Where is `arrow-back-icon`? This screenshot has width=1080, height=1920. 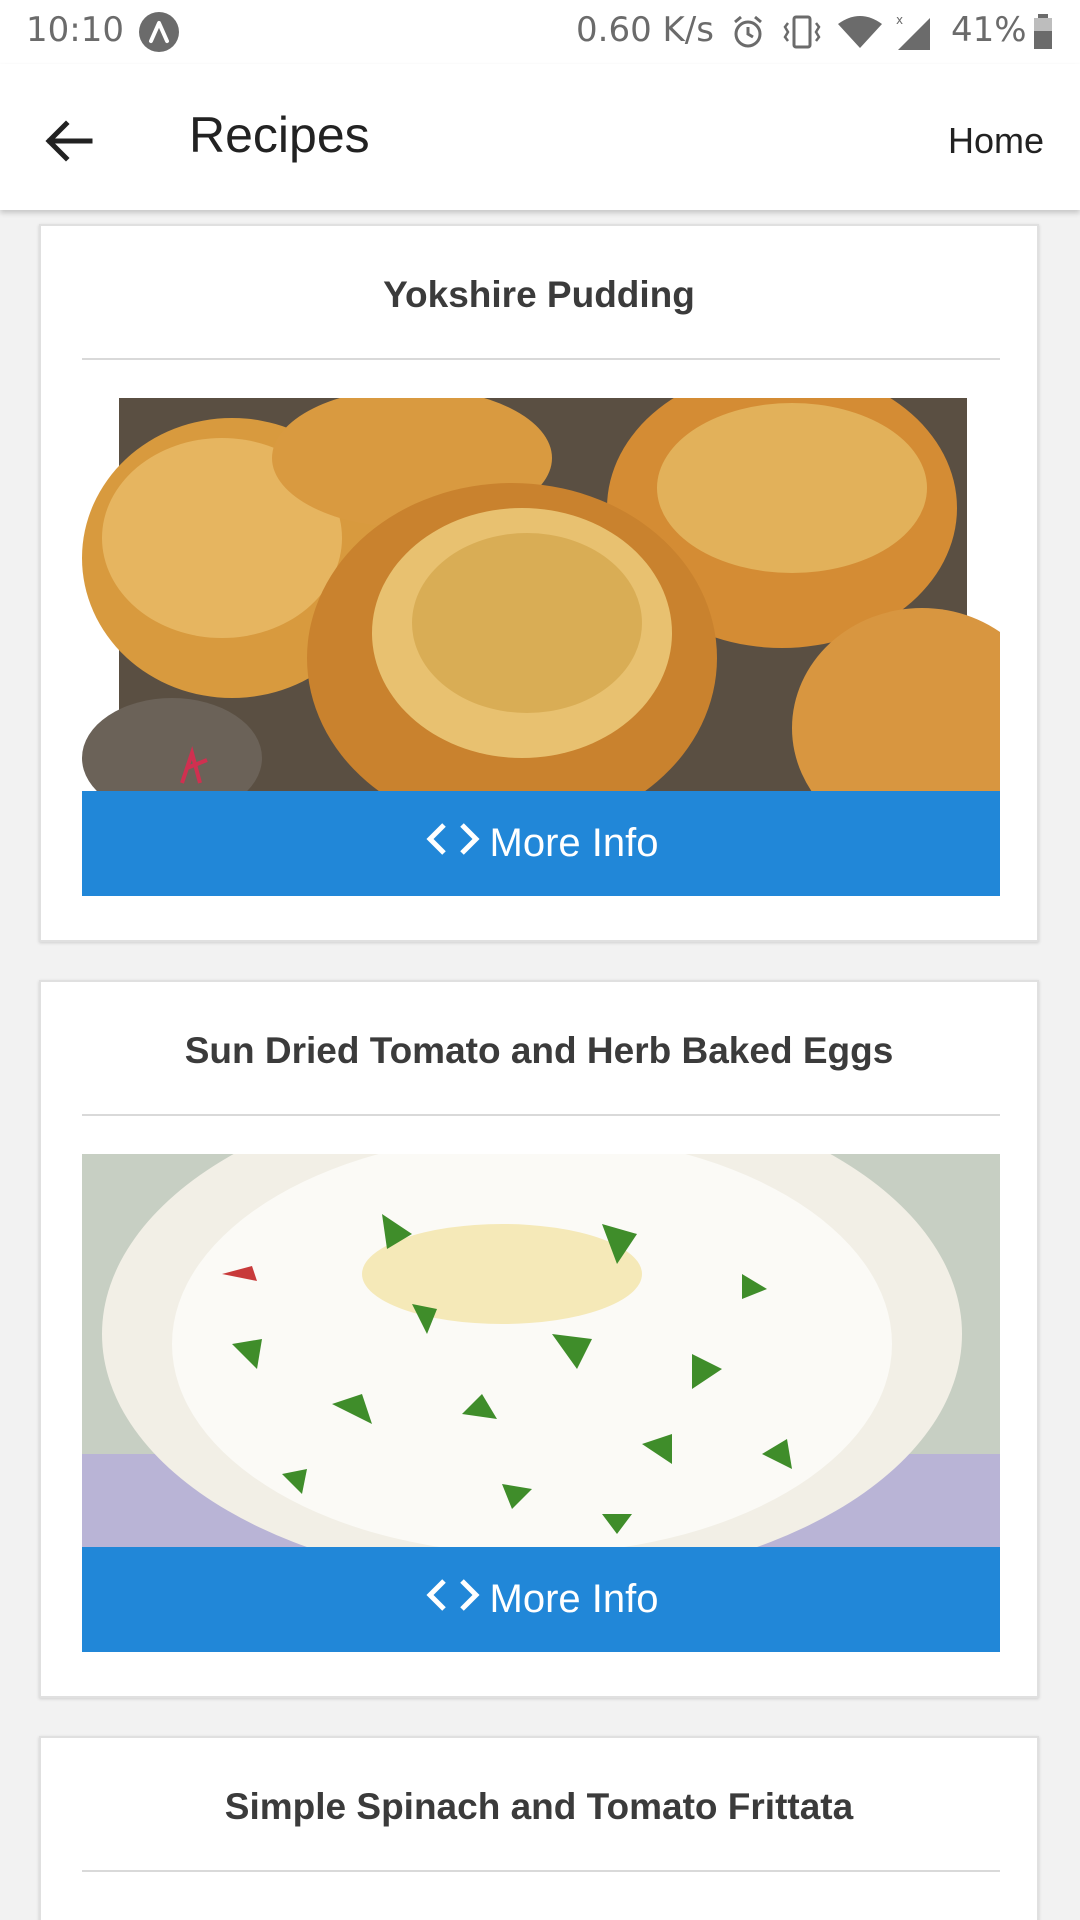 arrow-back-icon is located at coordinates (69, 141).